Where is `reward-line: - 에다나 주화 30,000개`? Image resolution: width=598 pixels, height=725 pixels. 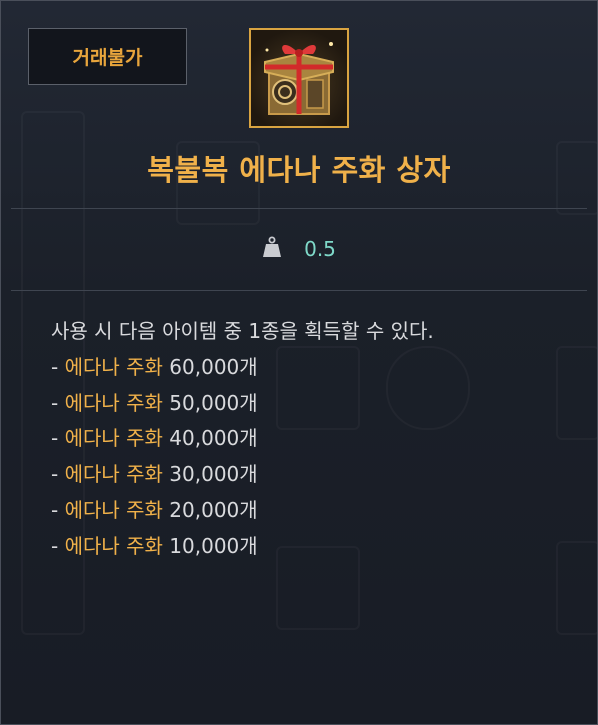 reward-line: - 에다나 주화 30,000개 is located at coordinates (242, 475).